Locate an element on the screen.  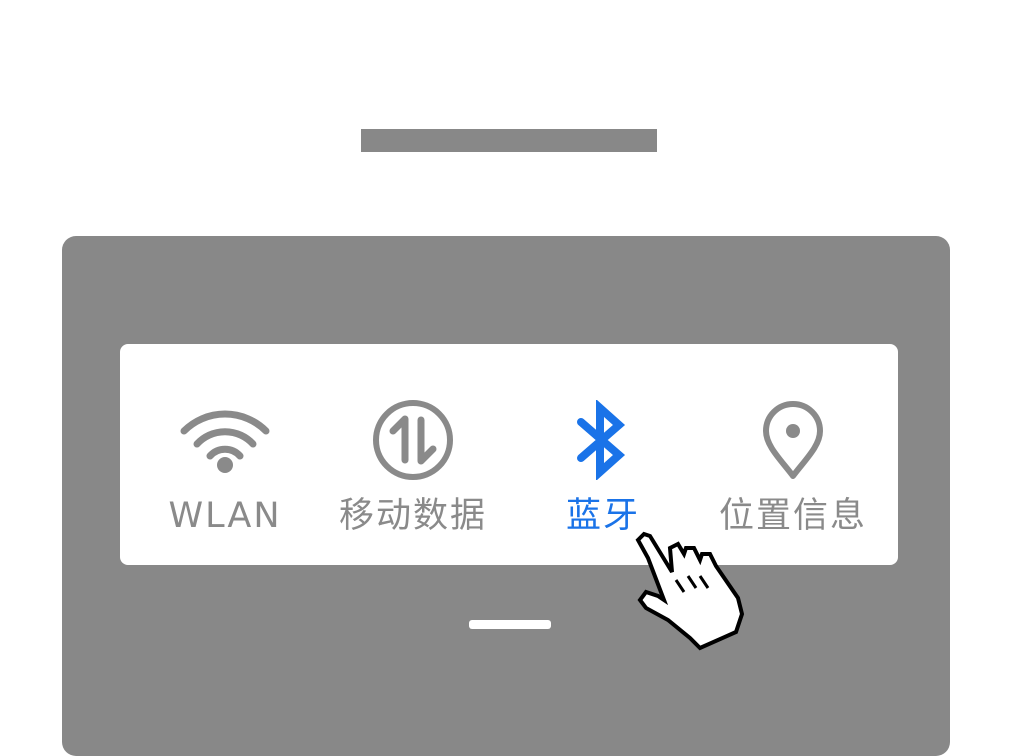
tile-bluetooth: 蓝牙 is located at coordinates (603, 454).